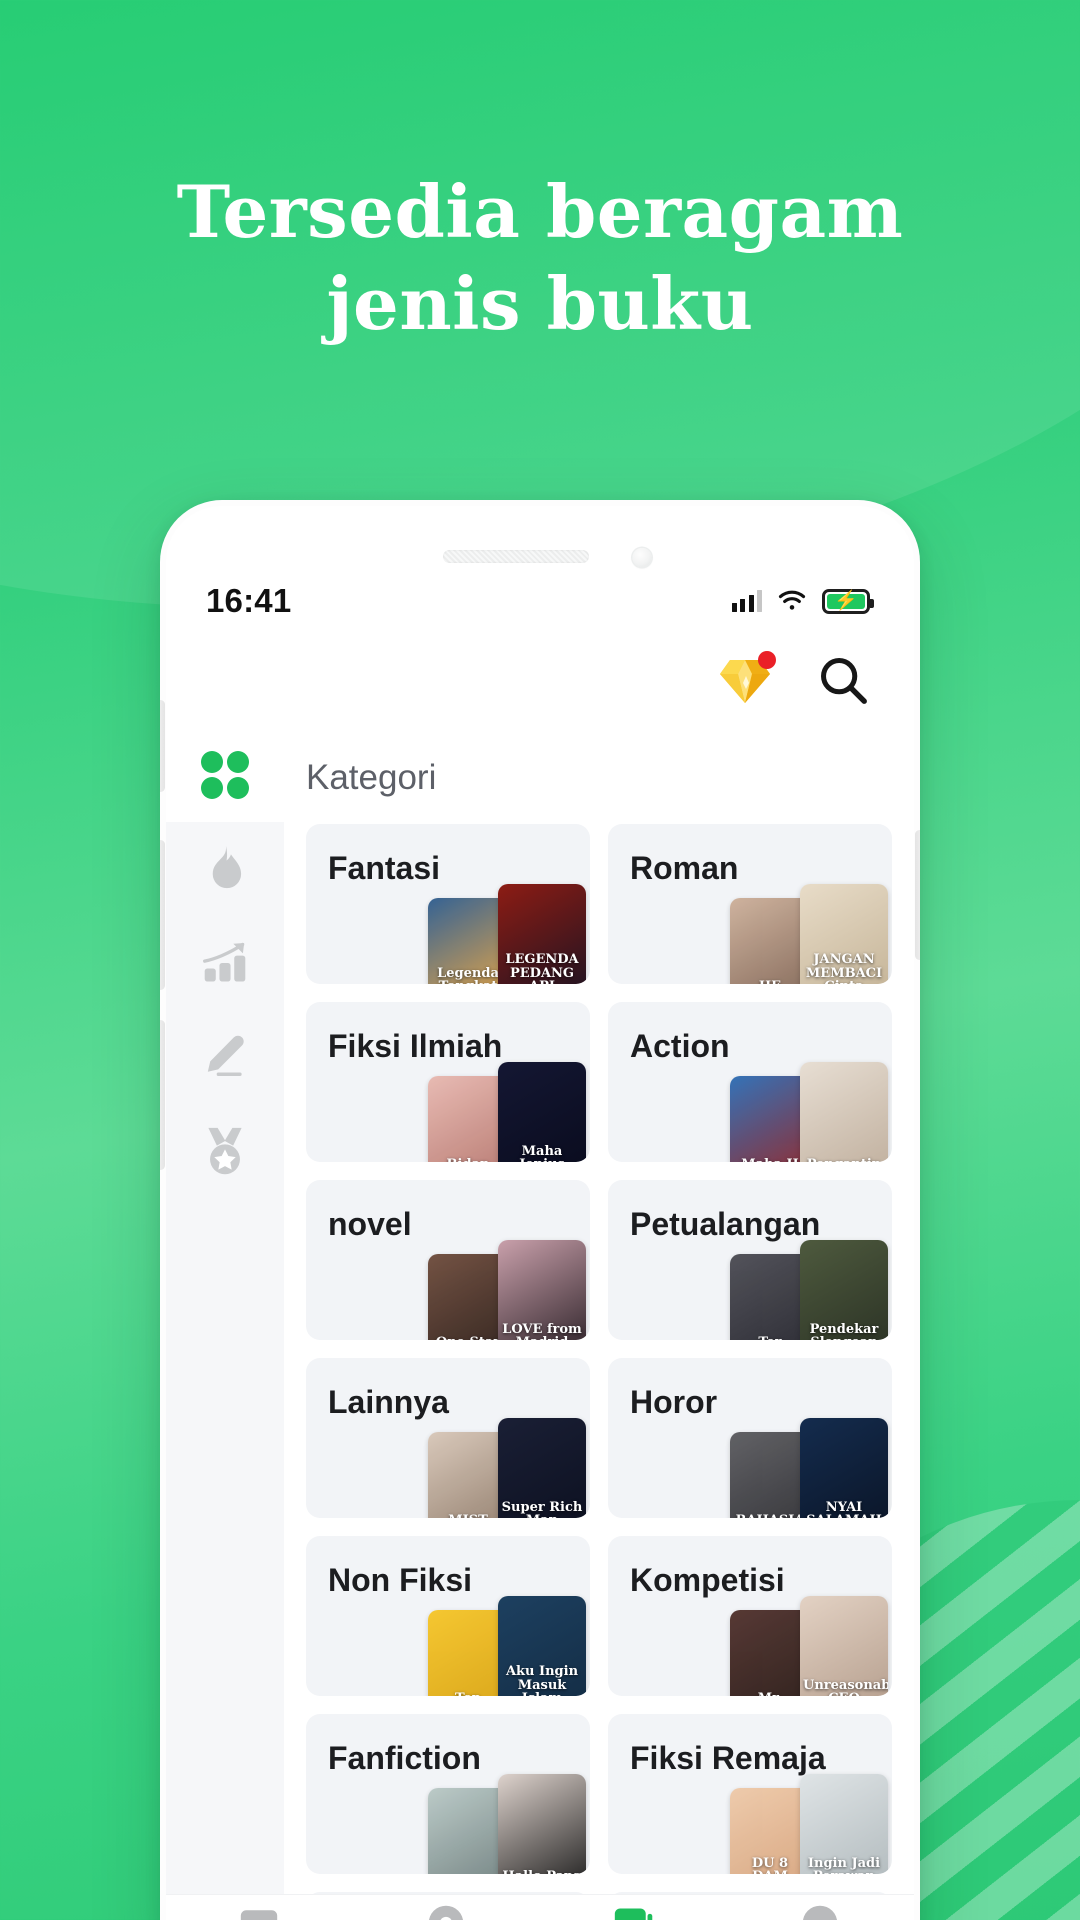 The image size is (1080, 1920). I want to click on bottom-navigation, so click(540, 1907).